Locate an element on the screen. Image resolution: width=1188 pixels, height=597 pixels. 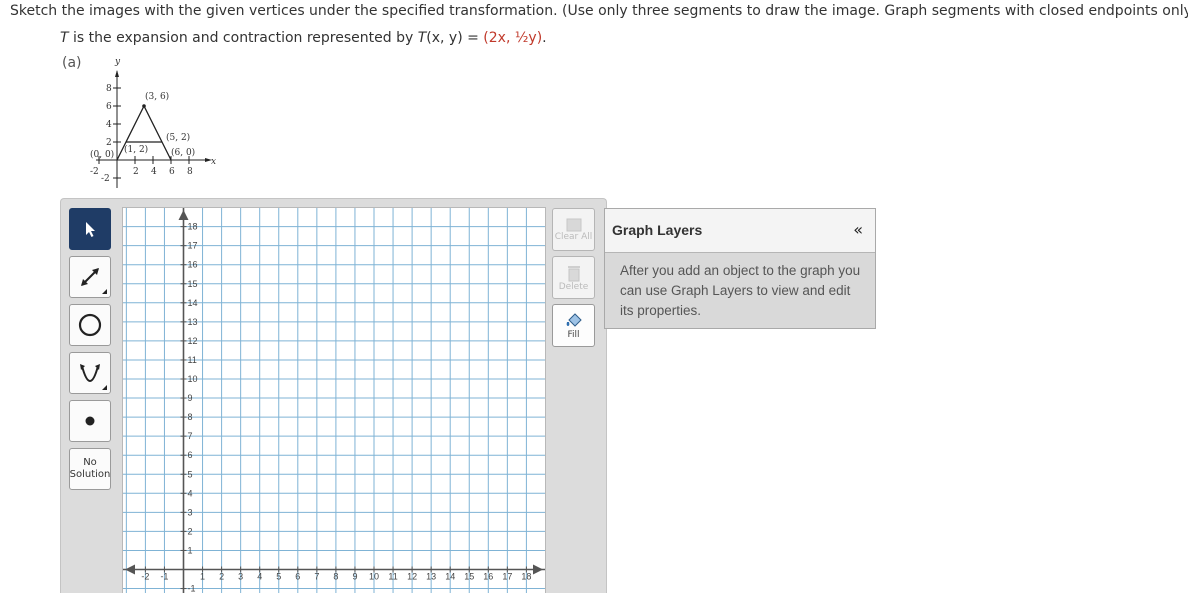
select-tool-button is located at coordinates (90, 229).